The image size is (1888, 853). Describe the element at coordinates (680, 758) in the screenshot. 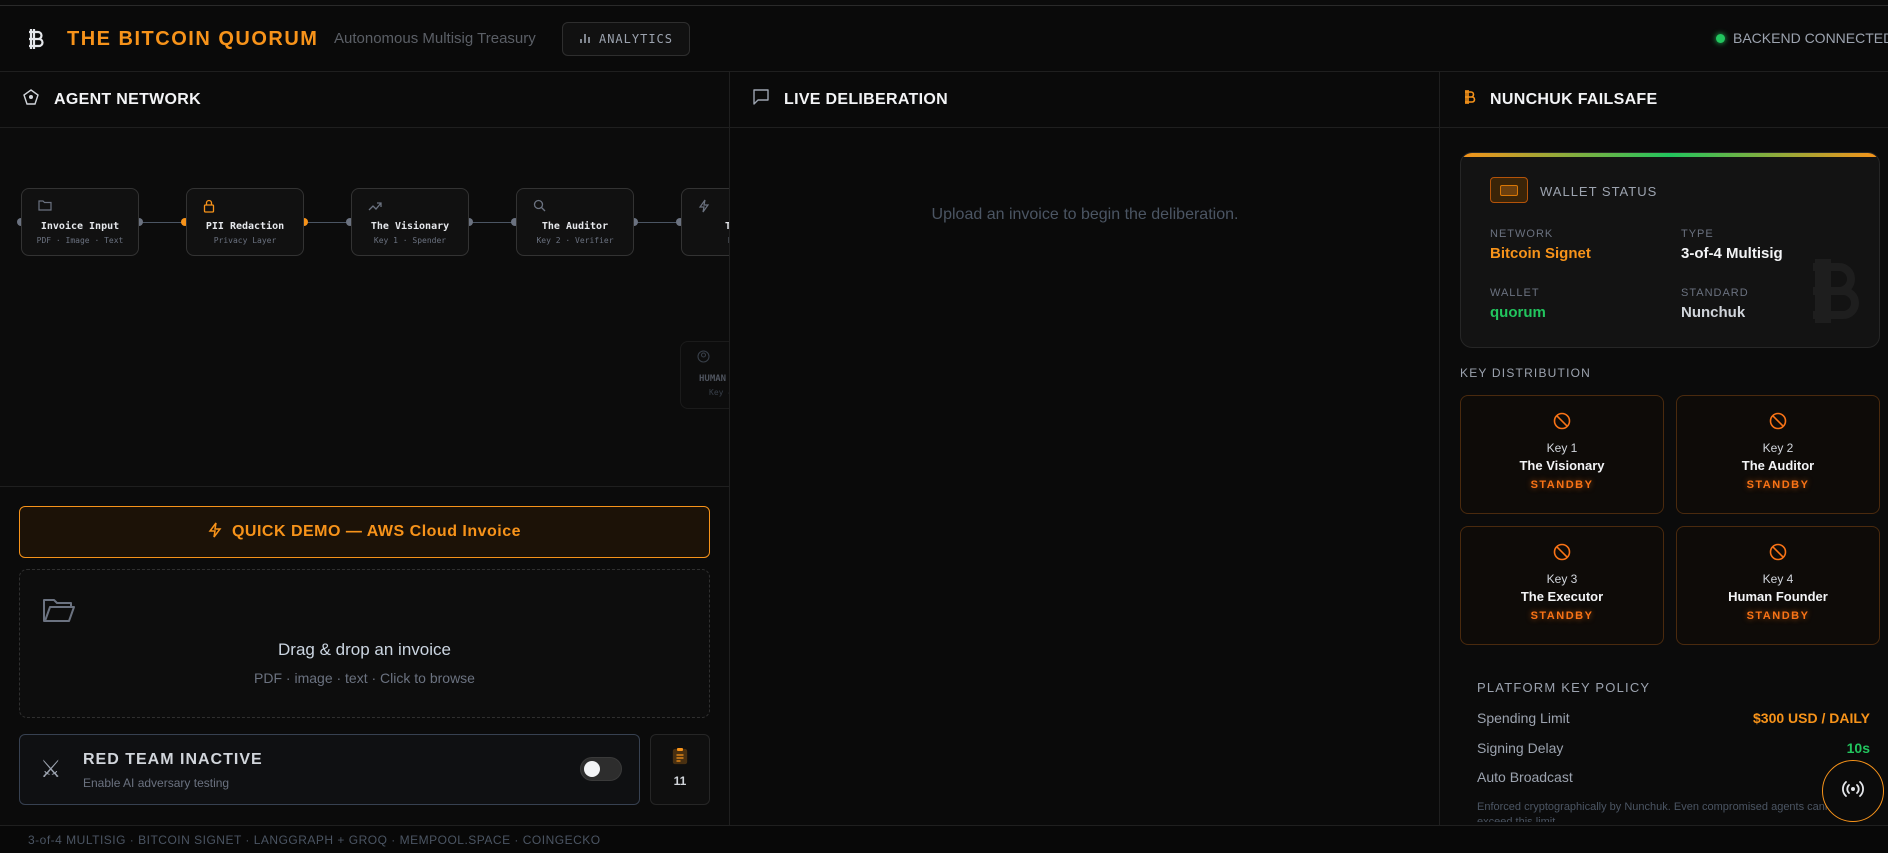

I see `clipboard-icon` at that location.